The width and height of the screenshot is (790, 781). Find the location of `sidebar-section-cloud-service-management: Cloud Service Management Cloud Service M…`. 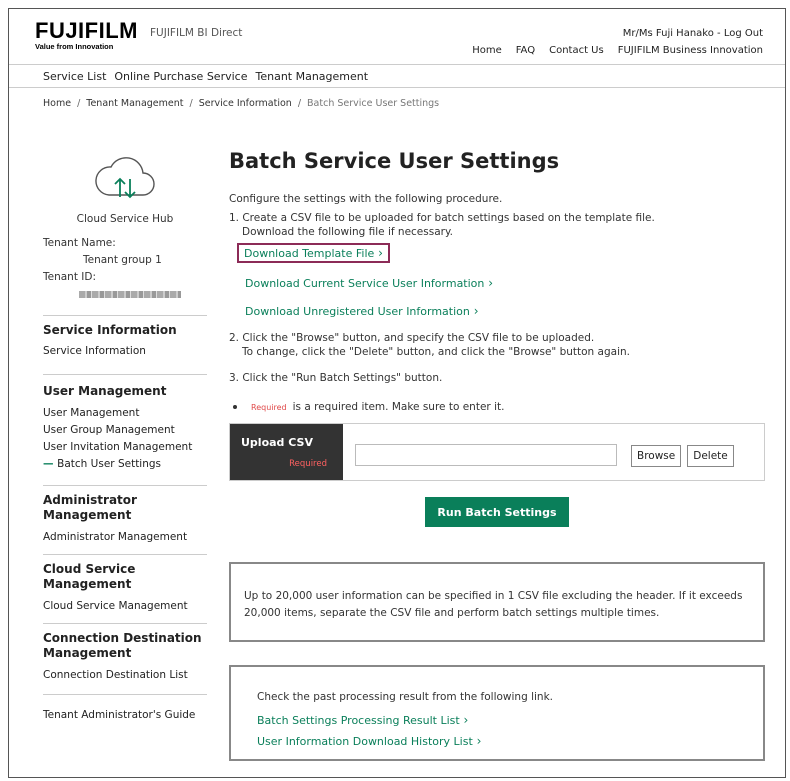

sidebar-section-cloud-service-management: Cloud Service Management Cloud Service M… is located at coordinates (125, 584).